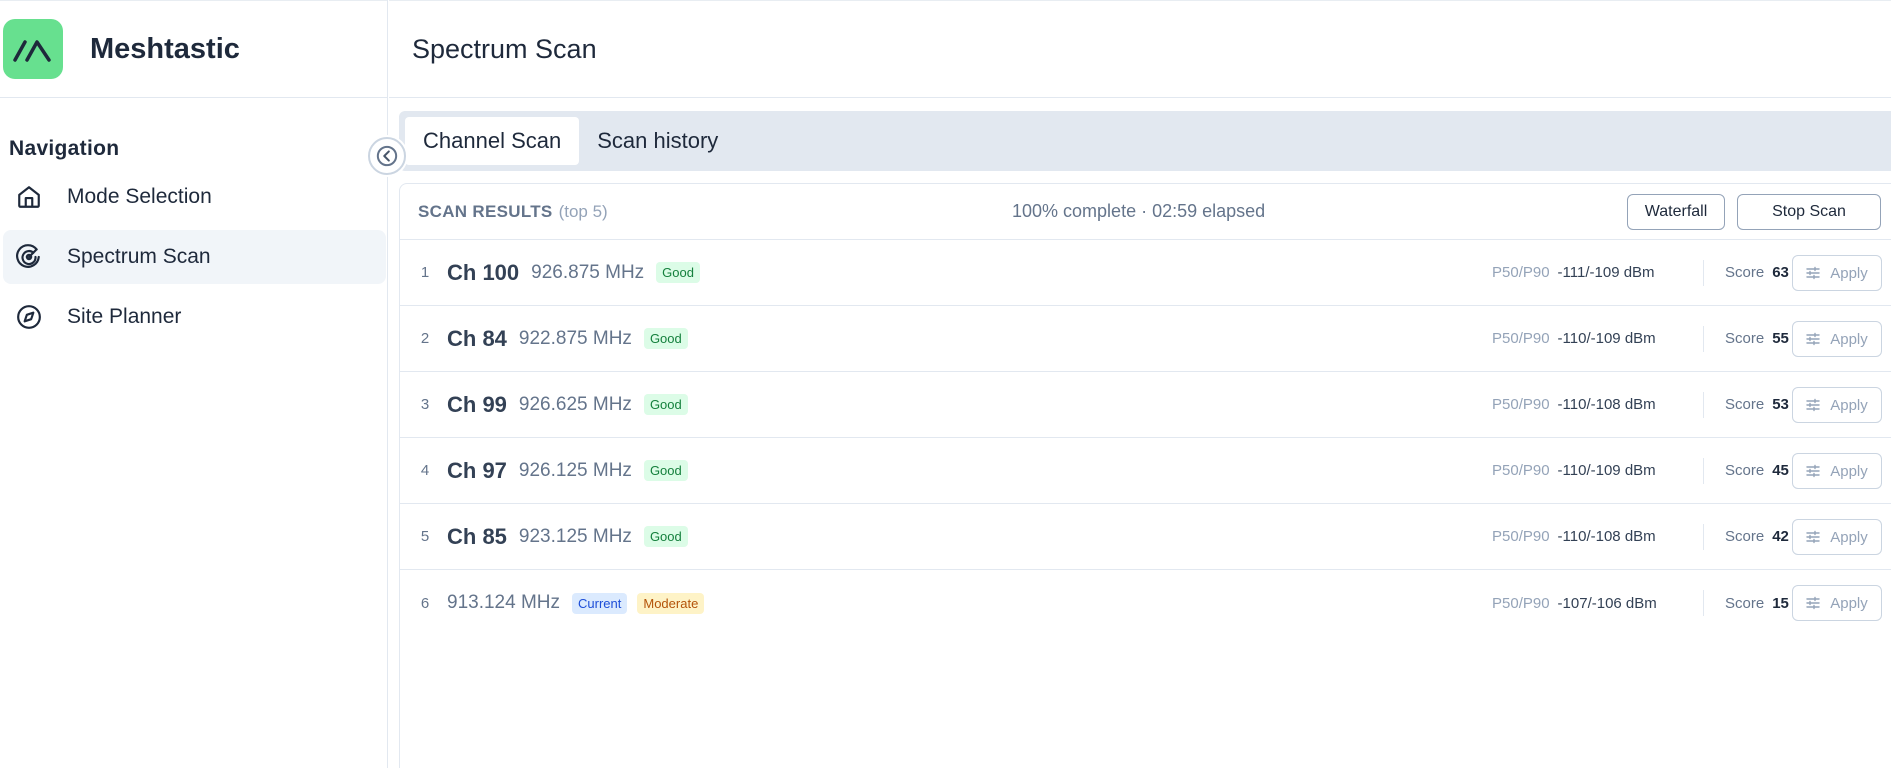 This screenshot has width=1891, height=768. Describe the element at coordinates (1780, 338) in the screenshot. I see `score-value: 55` at that location.